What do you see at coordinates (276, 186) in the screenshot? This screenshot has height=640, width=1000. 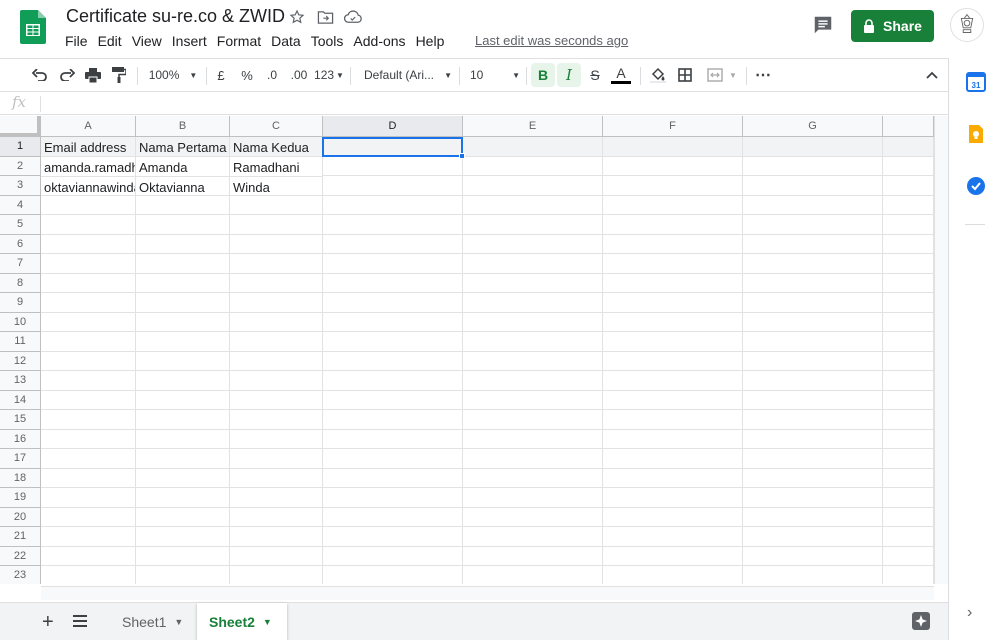 I see `cell-c3: Winda` at bounding box center [276, 186].